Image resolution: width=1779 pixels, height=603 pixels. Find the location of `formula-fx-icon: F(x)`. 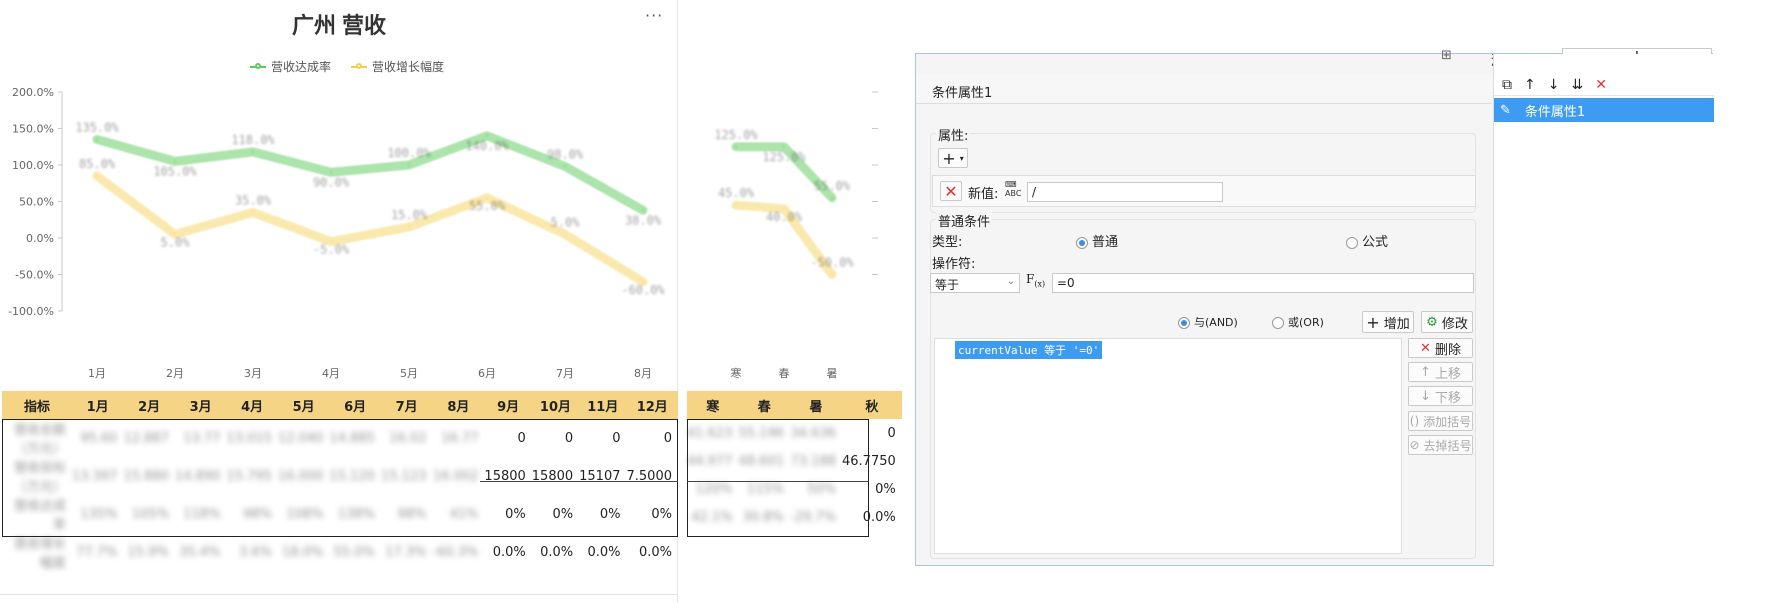

formula-fx-icon: F(x) is located at coordinates (1035, 280).